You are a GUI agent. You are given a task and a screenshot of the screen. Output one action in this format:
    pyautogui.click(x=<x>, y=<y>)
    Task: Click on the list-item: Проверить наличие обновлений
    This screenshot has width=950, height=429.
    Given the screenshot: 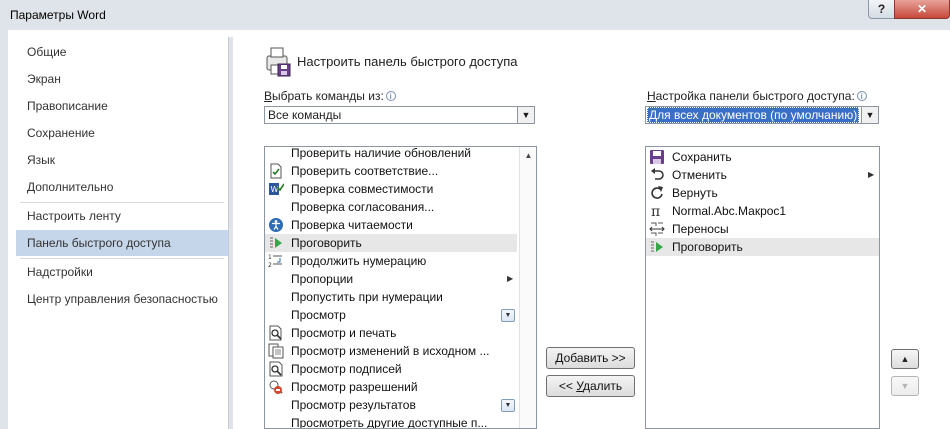 What is the action you would take?
    pyautogui.click(x=391, y=154)
    